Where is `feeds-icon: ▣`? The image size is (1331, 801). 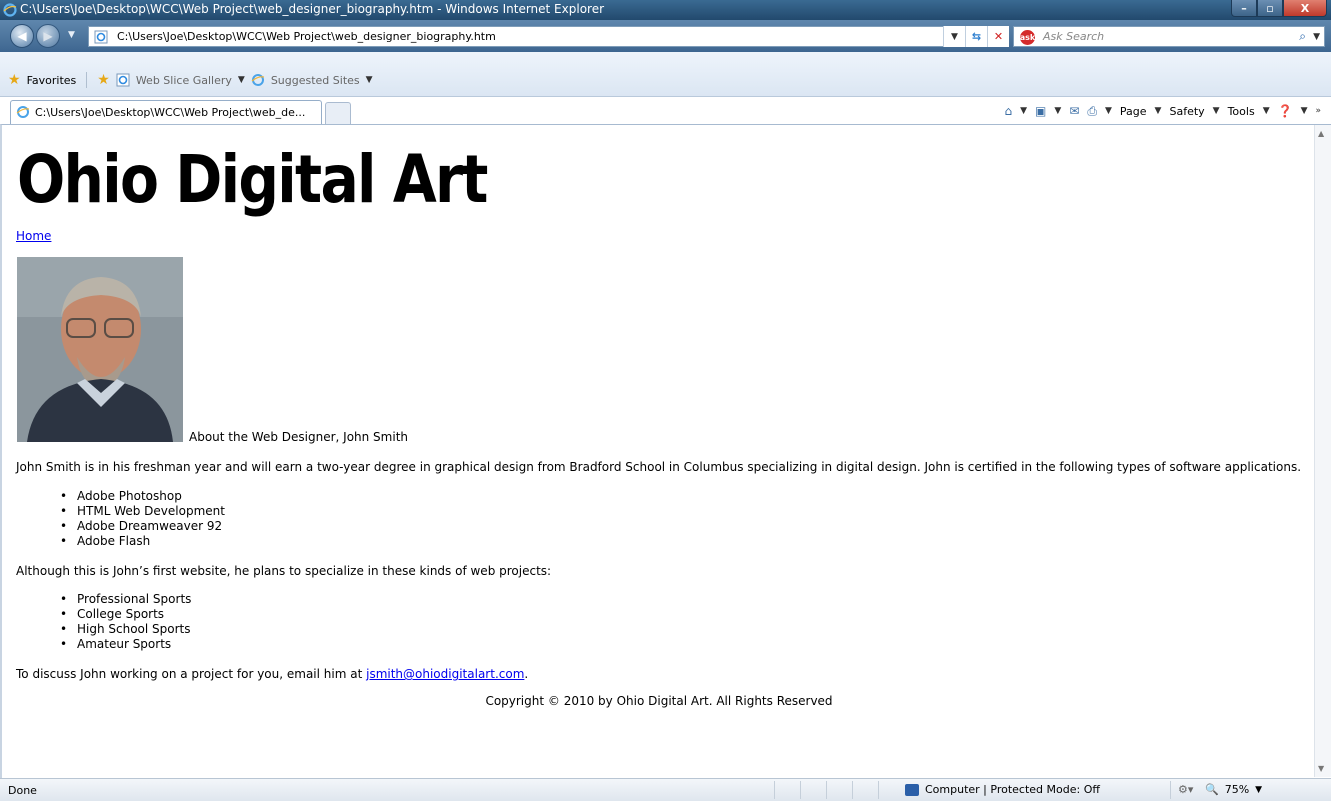
feeds-icon: ▣ is located at coordinates (1040, 111).